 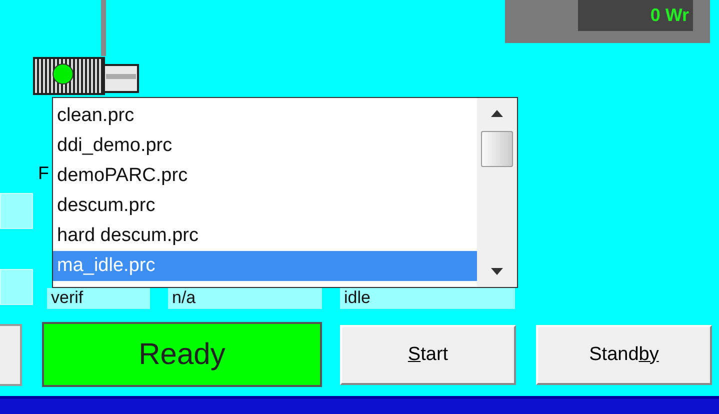 What do you see at coordinates (103, 28) in the screenshot?
I see `support-rod` at bounding box center [103, 28].